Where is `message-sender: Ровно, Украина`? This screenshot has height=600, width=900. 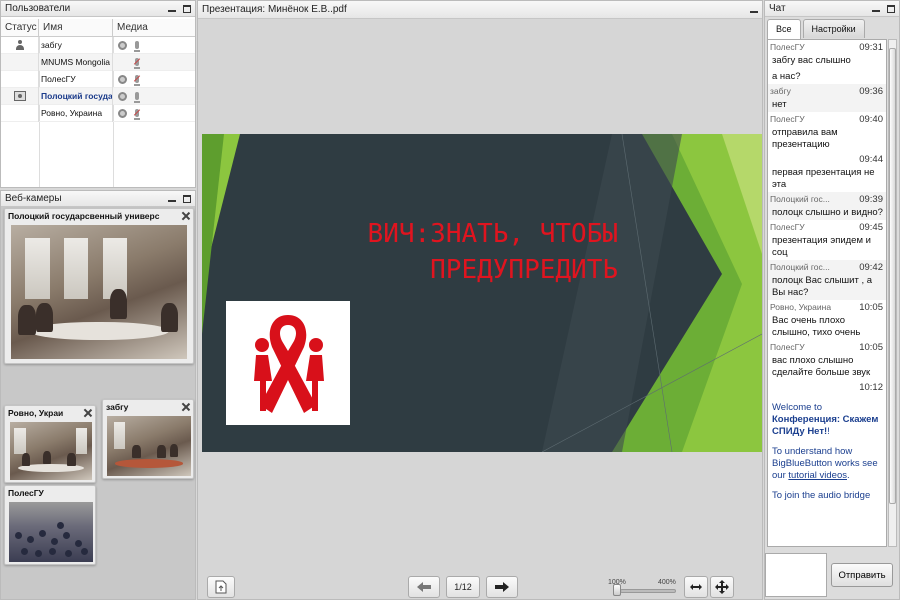
message-sender: Ровно, Украина is located at coordinates (801, 307).